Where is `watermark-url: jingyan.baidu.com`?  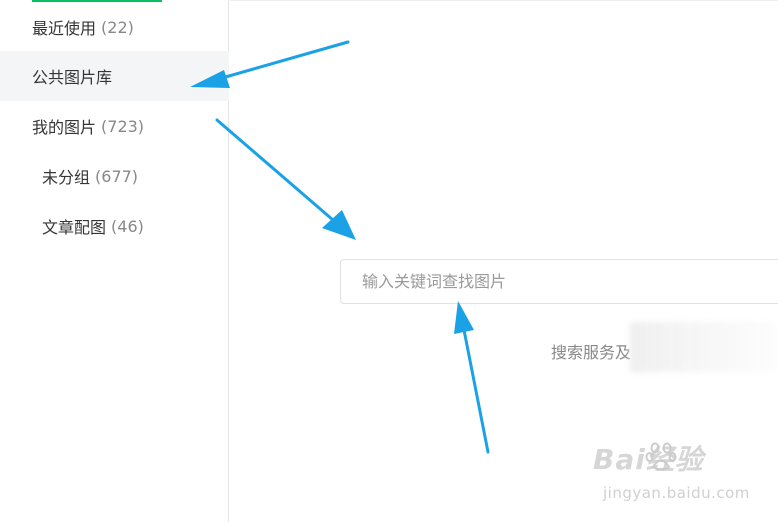
watermark-url: jingyan.baidu.com is located at coordinates (676, 493).